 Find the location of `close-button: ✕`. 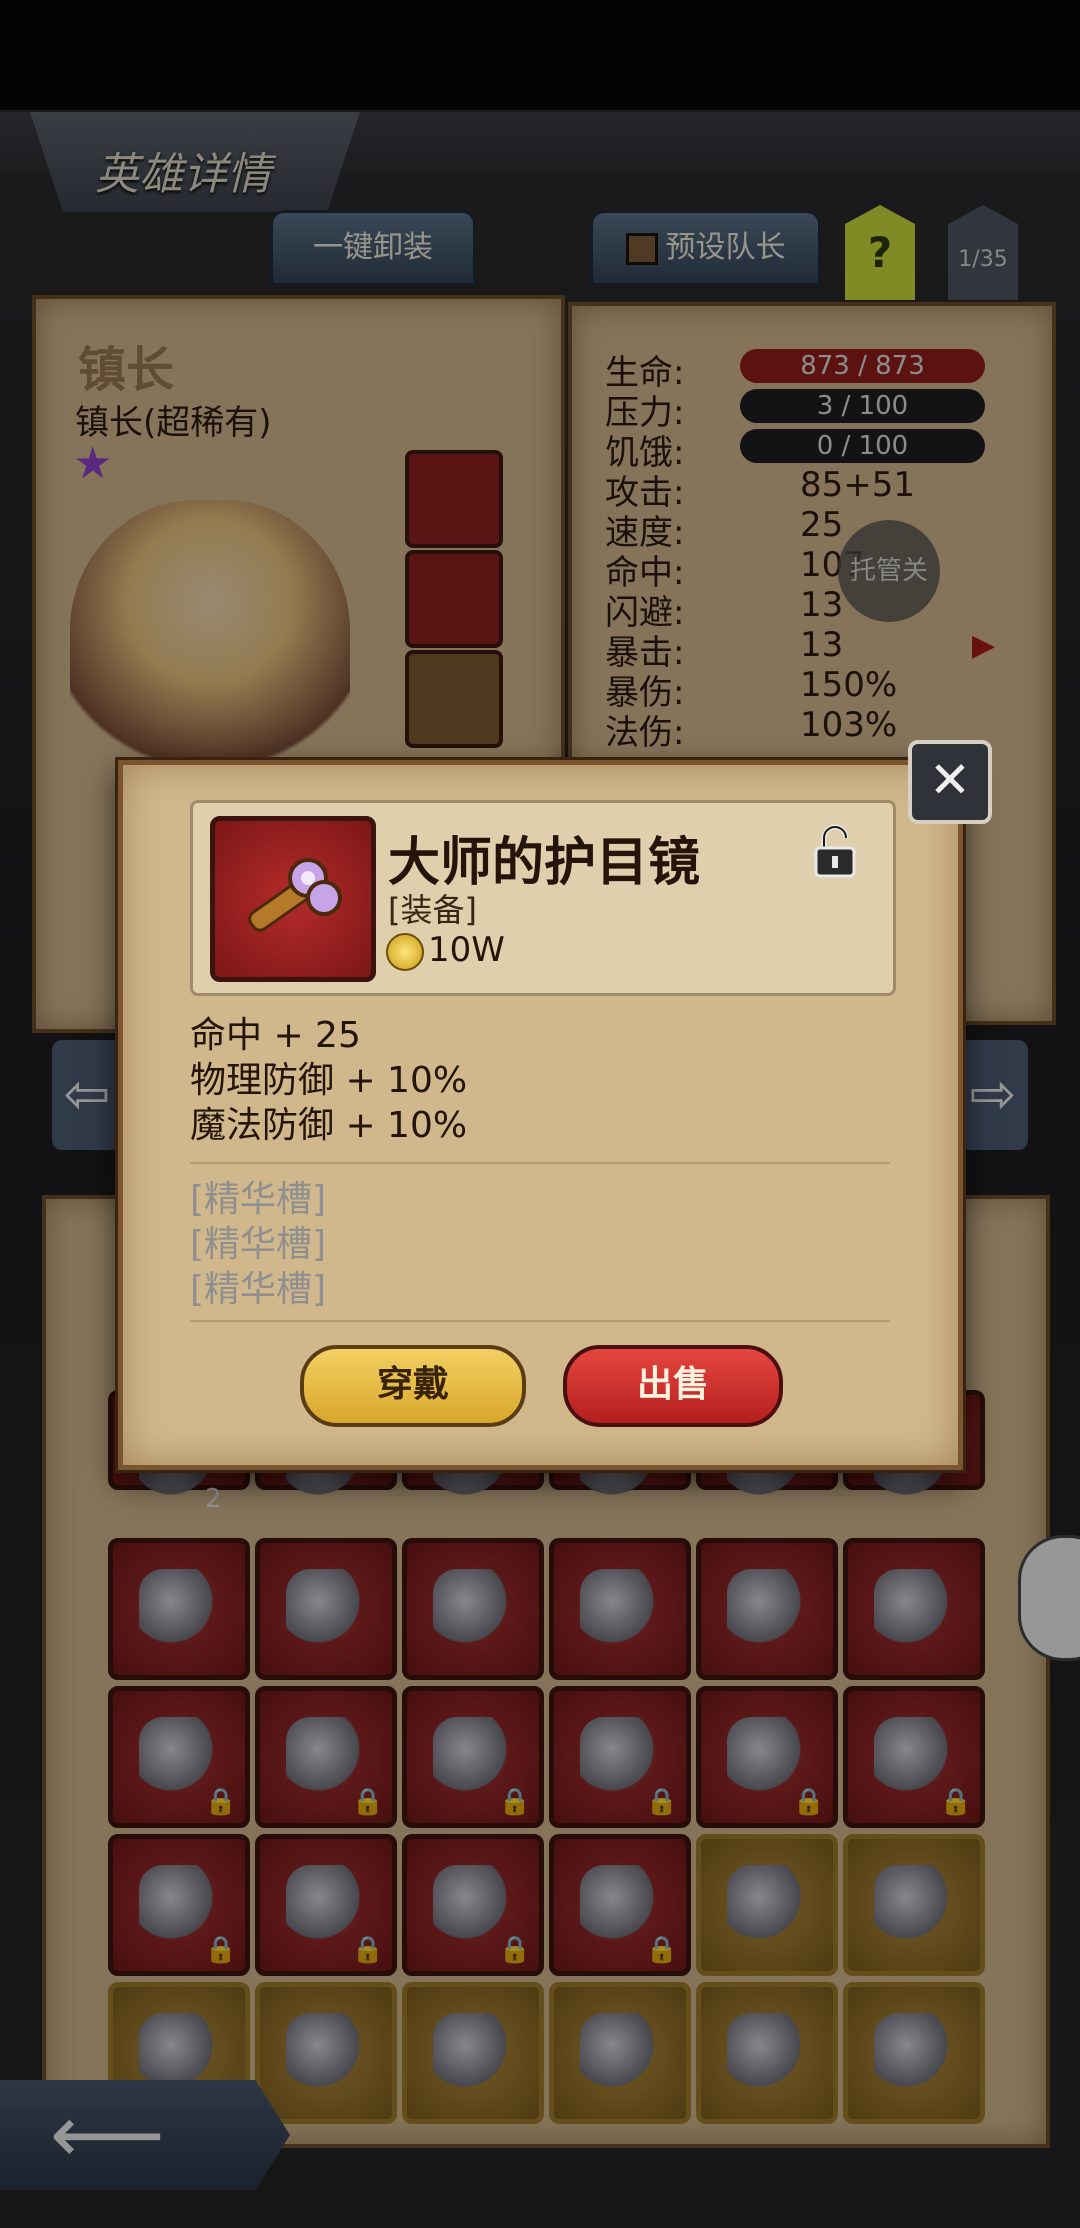

close-button: ✕ is located at coordinates (950, 782).